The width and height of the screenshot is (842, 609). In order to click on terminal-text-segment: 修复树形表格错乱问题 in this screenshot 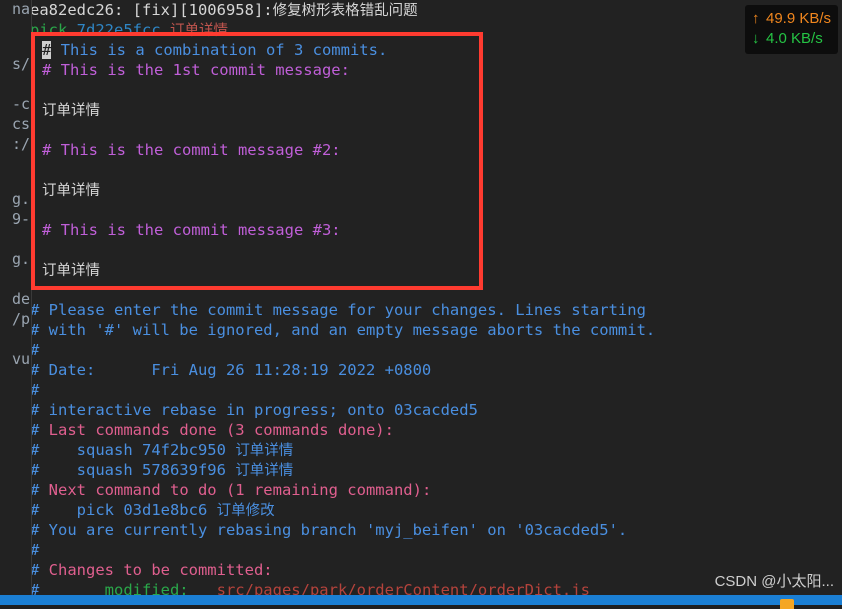, I will do `click(345, 11)`.